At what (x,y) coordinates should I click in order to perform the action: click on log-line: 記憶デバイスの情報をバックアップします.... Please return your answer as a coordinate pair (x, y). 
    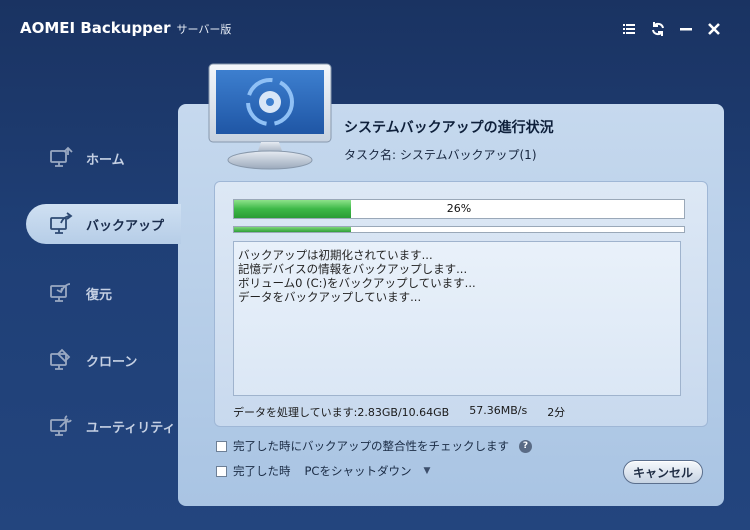
    Looking at the image, I should click on (353, 269).